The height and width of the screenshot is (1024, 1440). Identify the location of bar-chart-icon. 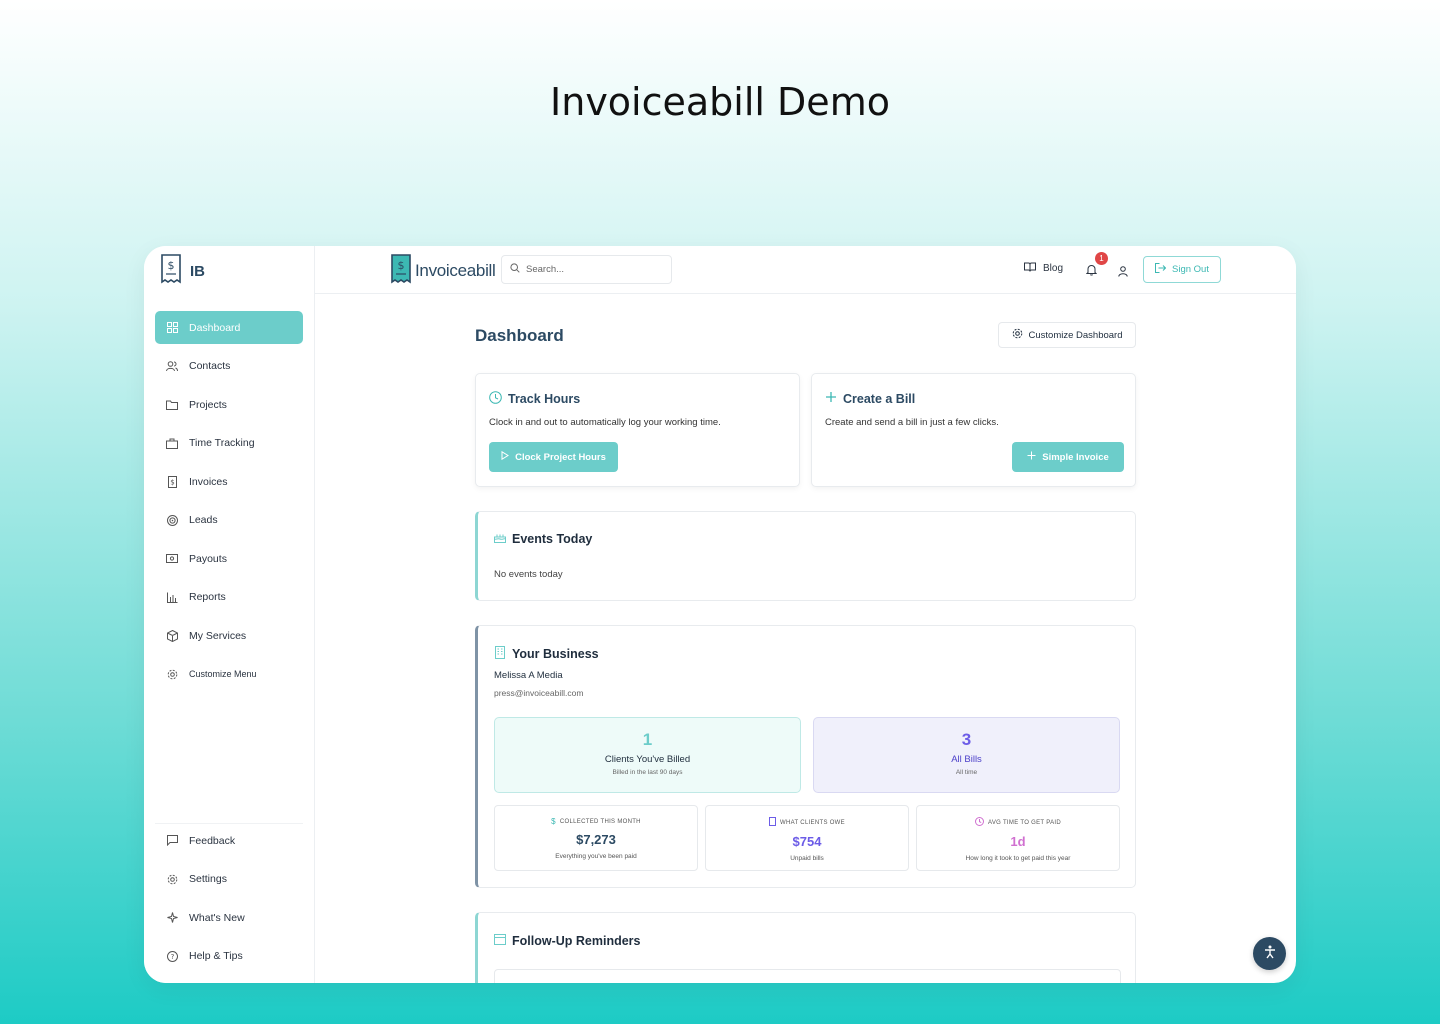
(172, 597).